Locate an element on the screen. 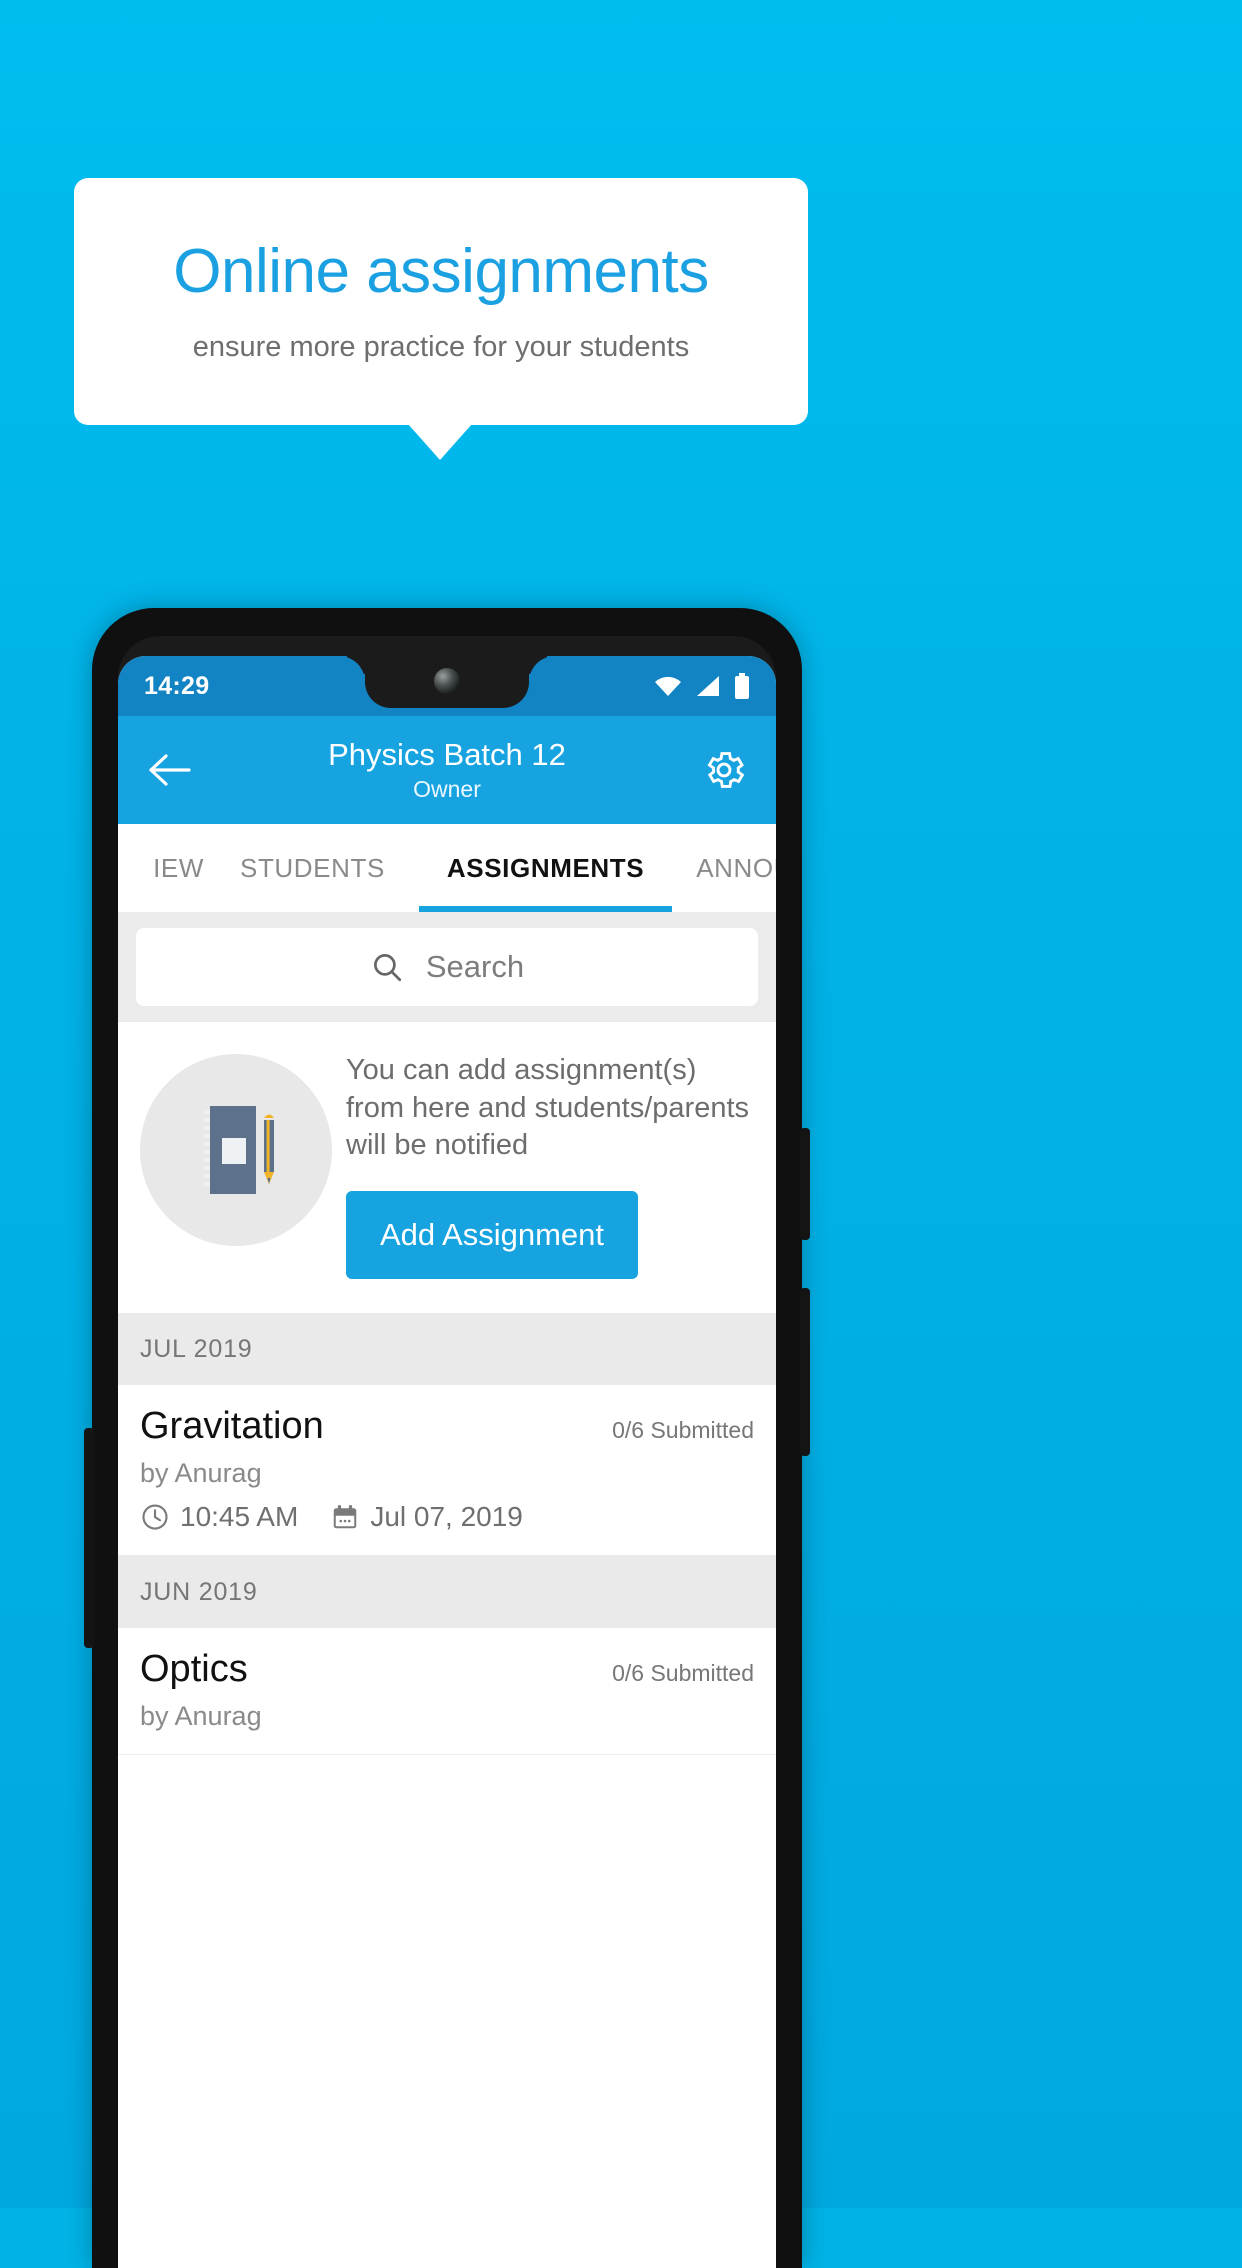  table-row: Optics 0/6 Submitted by Anurag is located at coordinates (447, 1692).